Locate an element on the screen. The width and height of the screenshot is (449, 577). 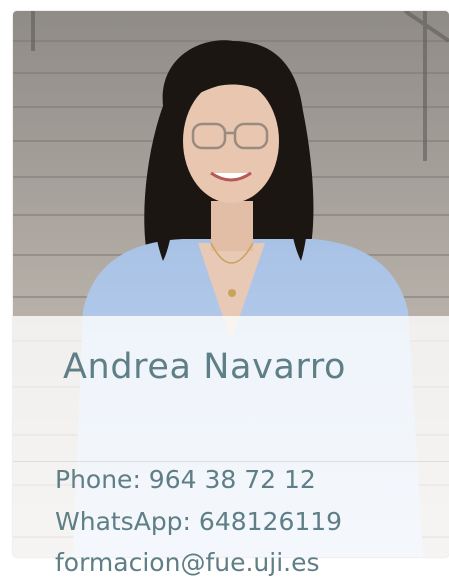
phone-text: Phone: 964 38 72 12 is located at coordinates (185, 479).